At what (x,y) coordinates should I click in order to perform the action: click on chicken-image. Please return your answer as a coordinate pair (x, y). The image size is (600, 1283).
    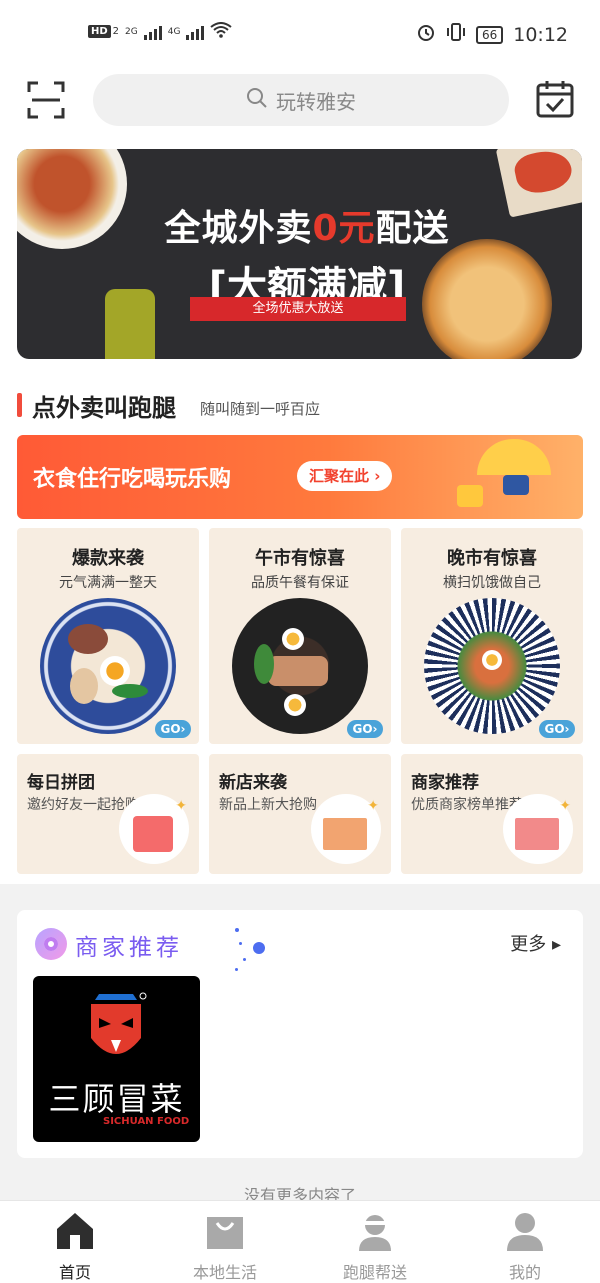
    Looking at the image, I should click on (84, 686).